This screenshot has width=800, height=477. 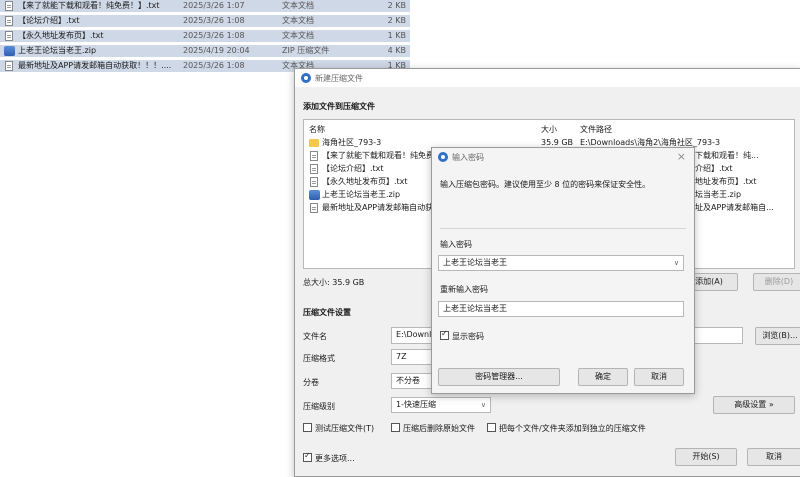 I want to click on delete-after-checkbox, so click(x=395, y=427).